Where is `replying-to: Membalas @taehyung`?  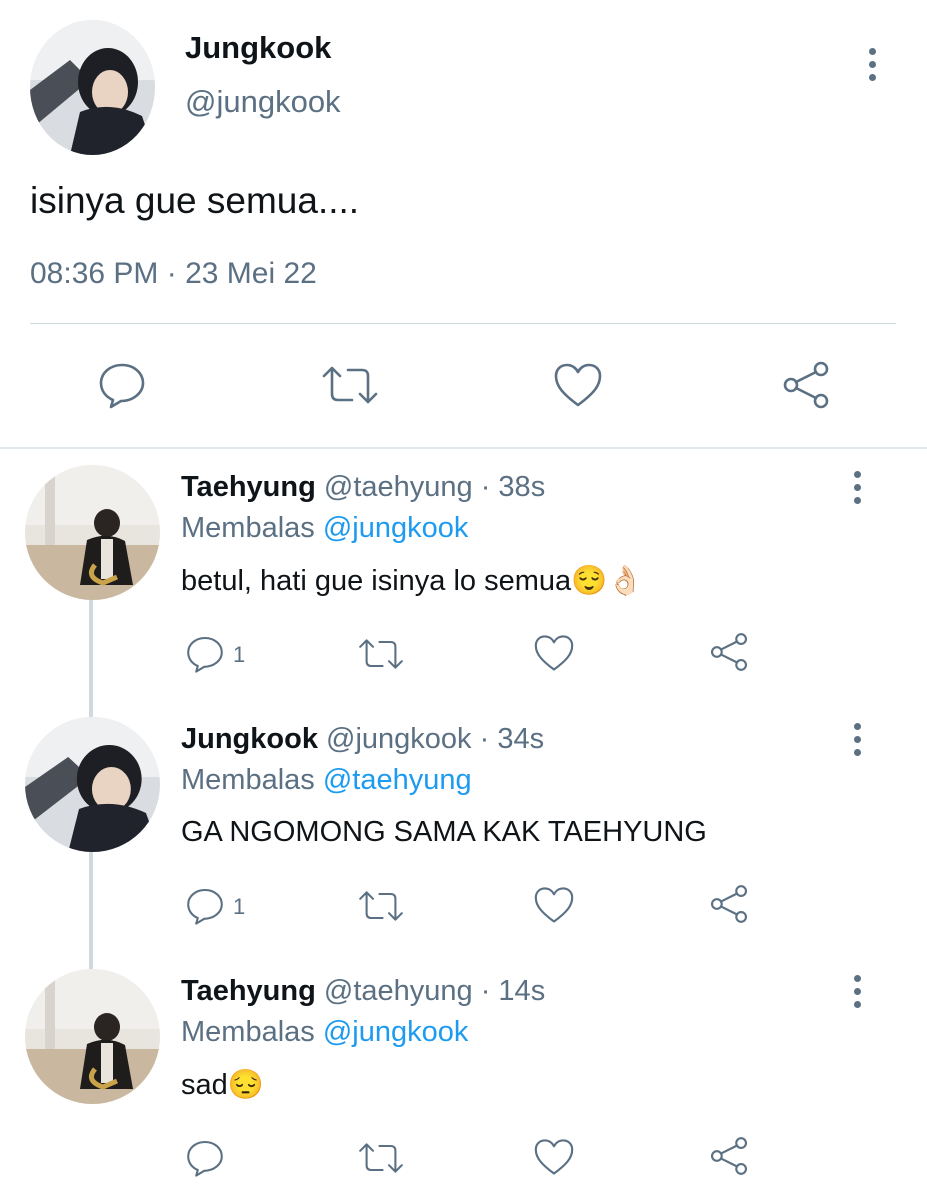 replying-to: Membalas @taehyung is located at coordinates (326, 780).